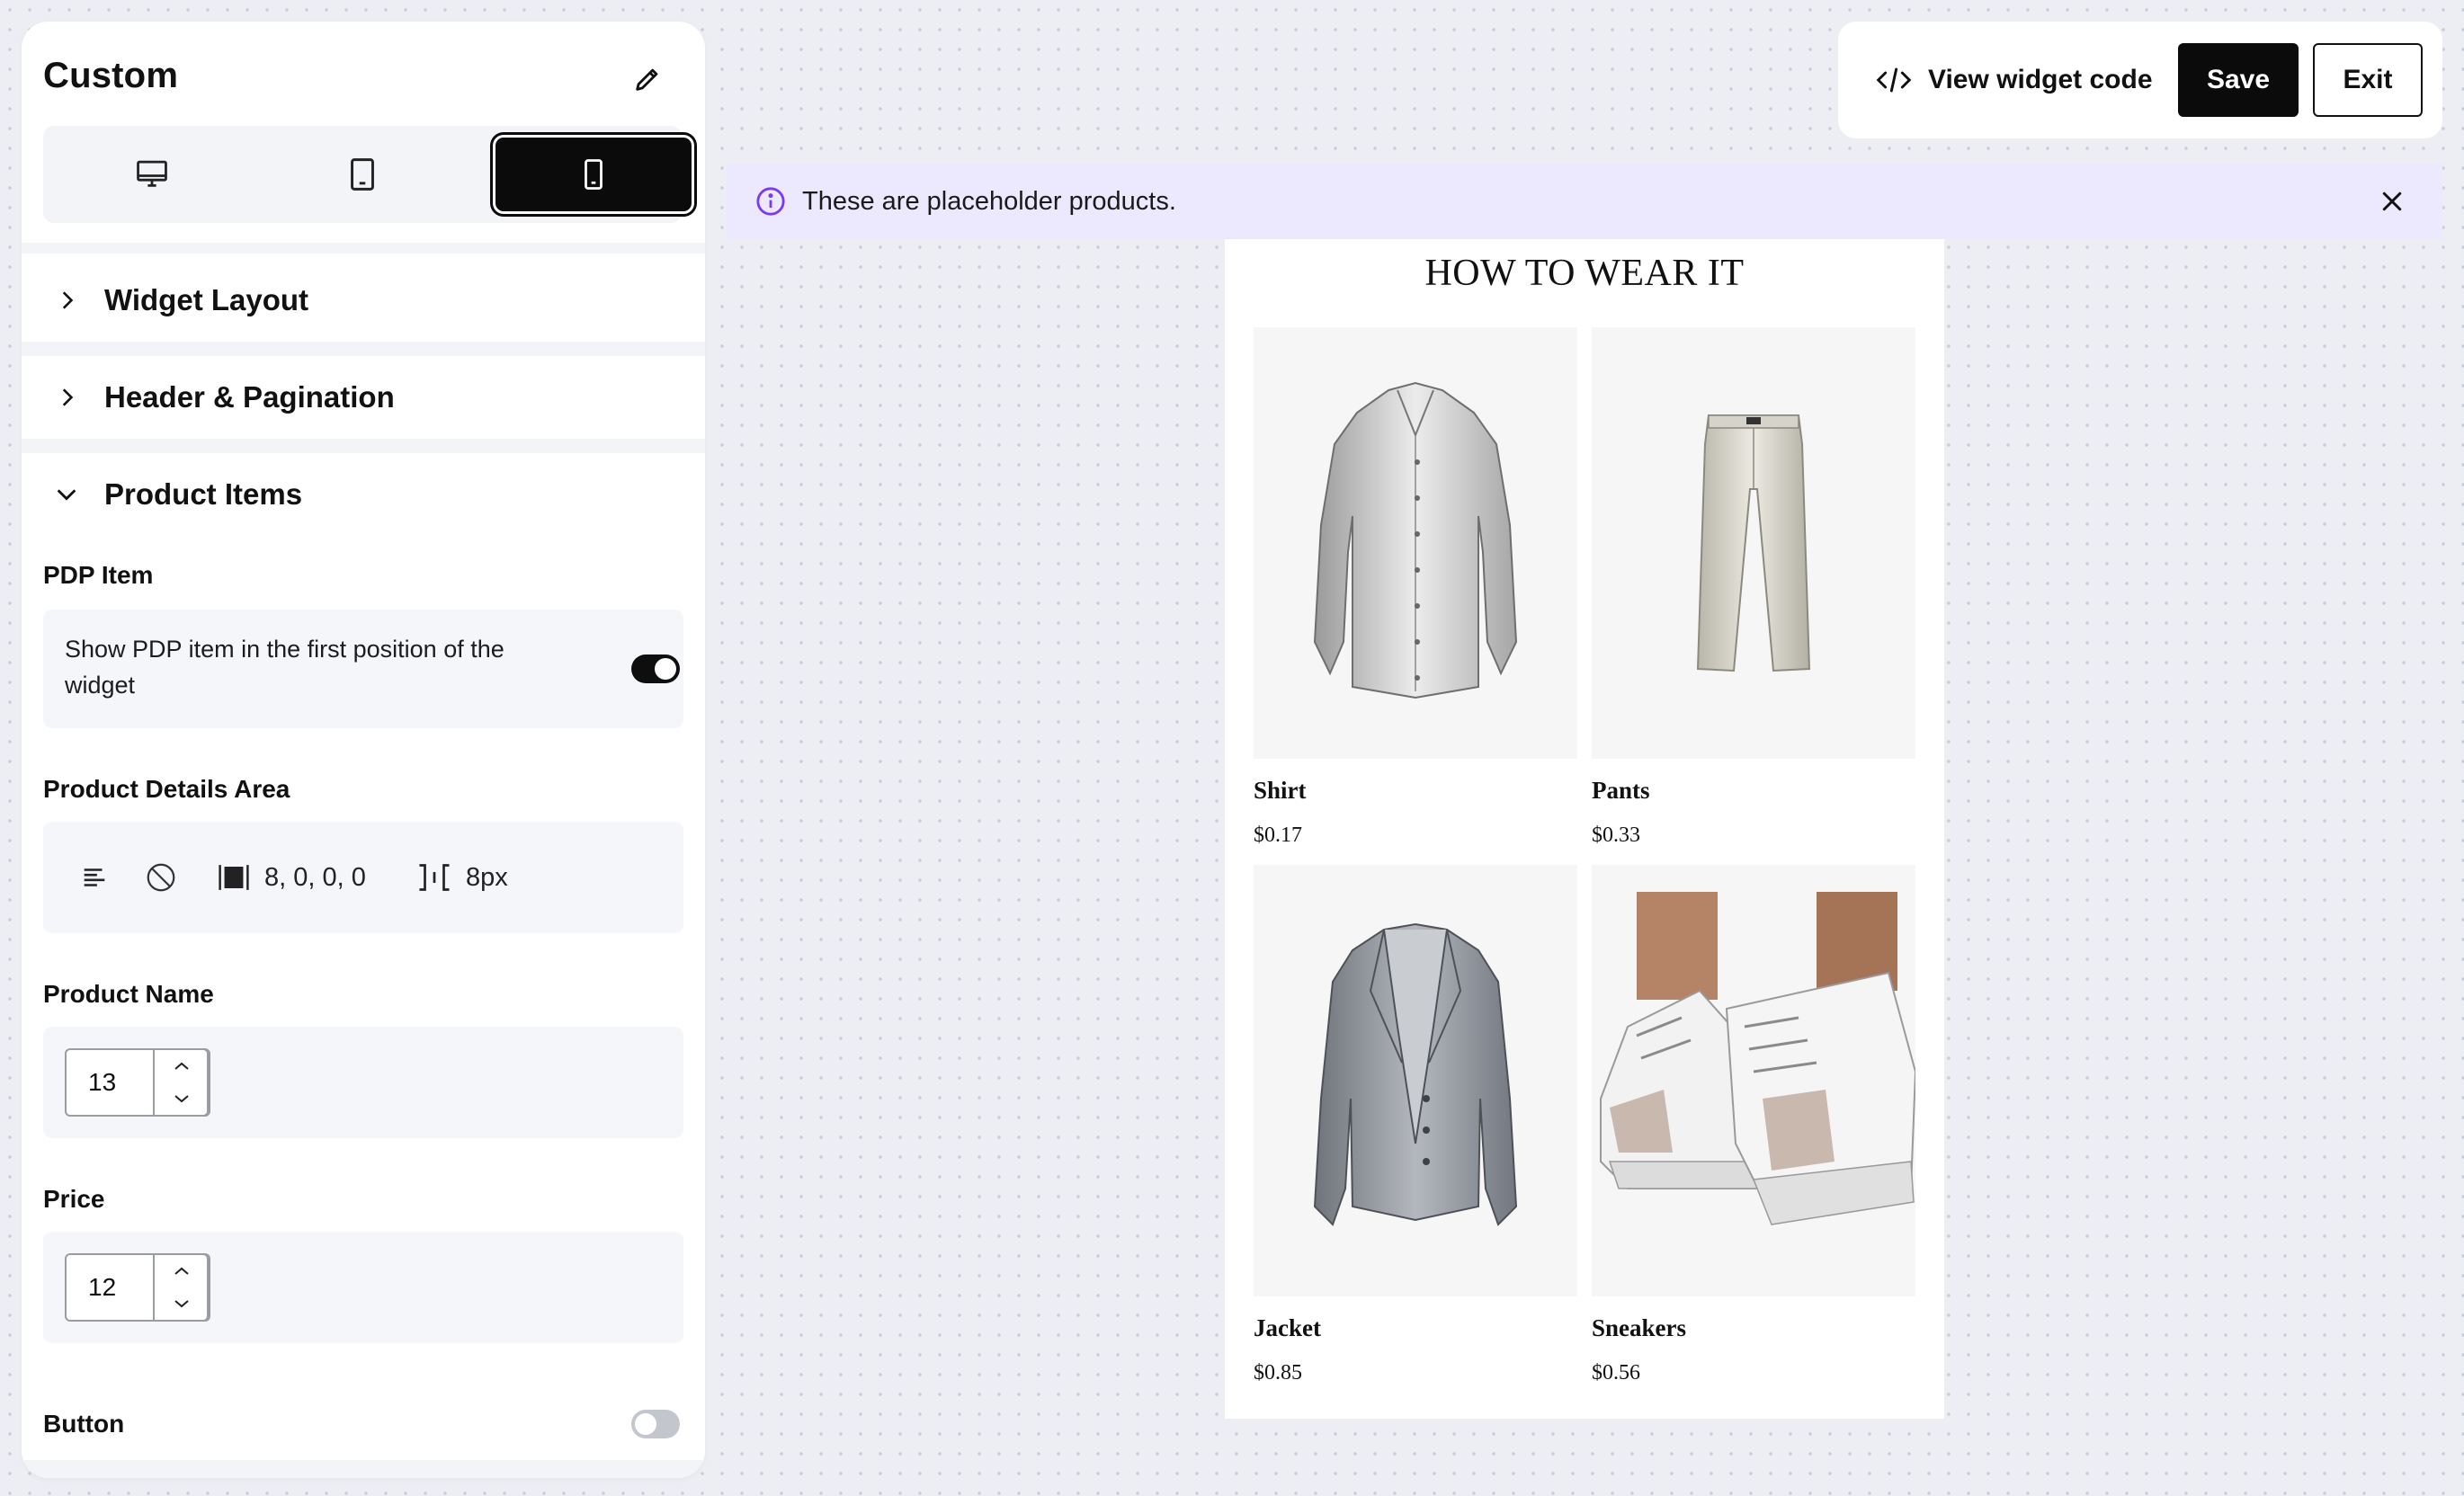 Image resolution: width=2464 pixels, height=1496 pixels. Describe the element at coordinates (1287, 1327) in the screenshot. I see `product-name: Jacket` at that location.